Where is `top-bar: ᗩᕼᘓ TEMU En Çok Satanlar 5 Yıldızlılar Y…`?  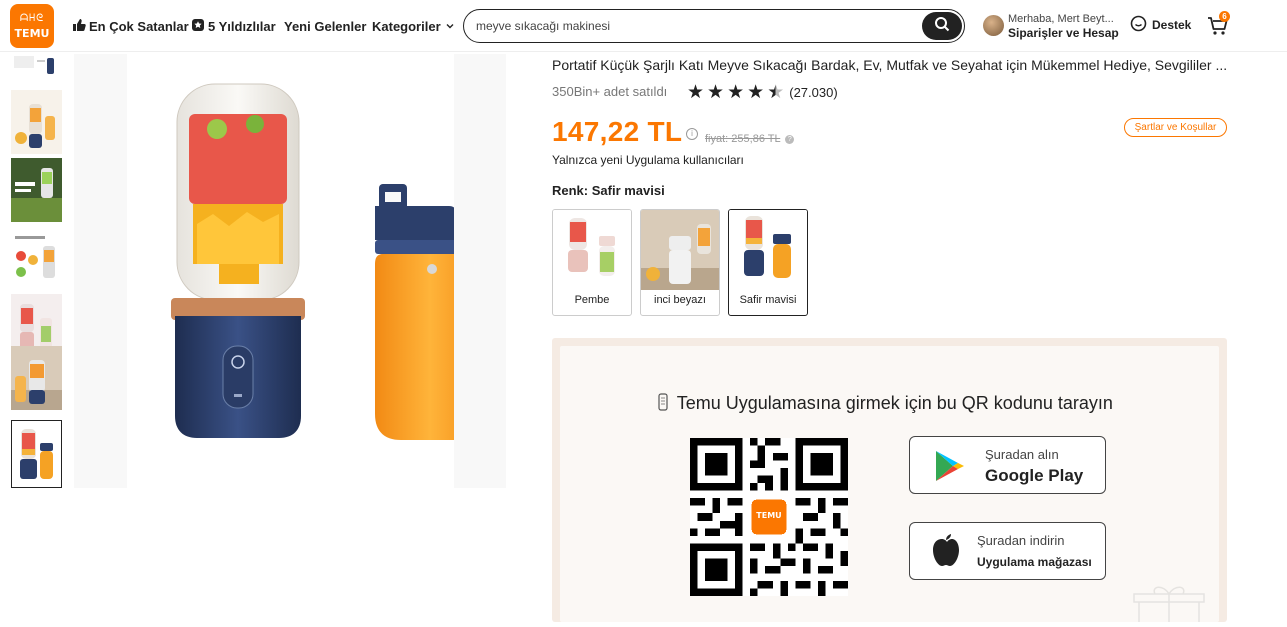 top-bar: ᗩᕼᘓ TEMU En Çok Satanlar 5 Yıldızlılar Y… is located at coordinates (643, 26).